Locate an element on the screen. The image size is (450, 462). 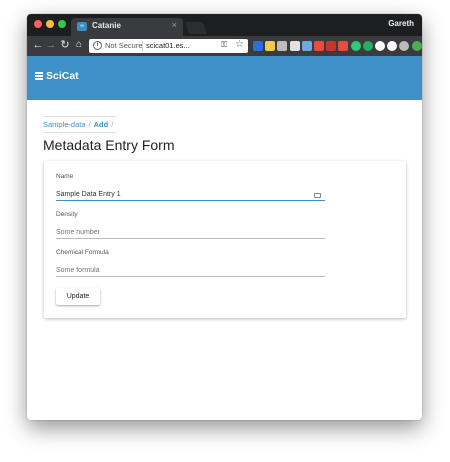
maximize-window-button is located at coordinates (62, 24).